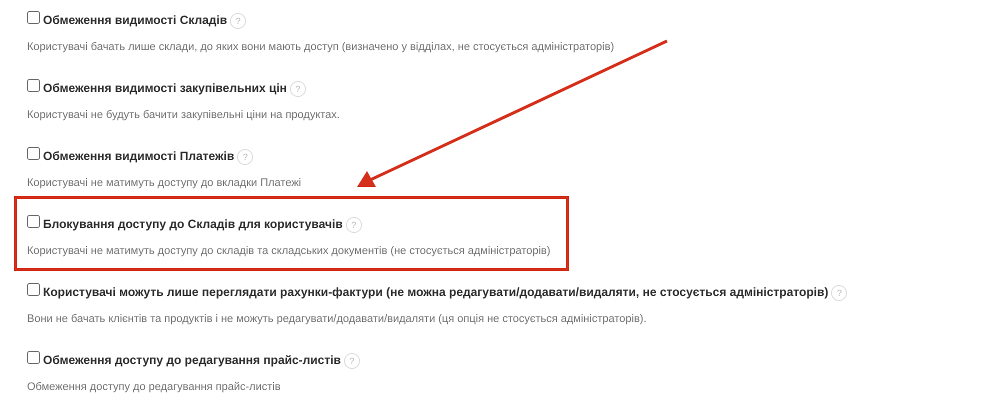 The width and height of the screenshot is (991, 407). Describe the element at coordinates (193, 224) in the screenshot. I see `setting-label: Блокування доступу до Складів для користувачів` at that location.